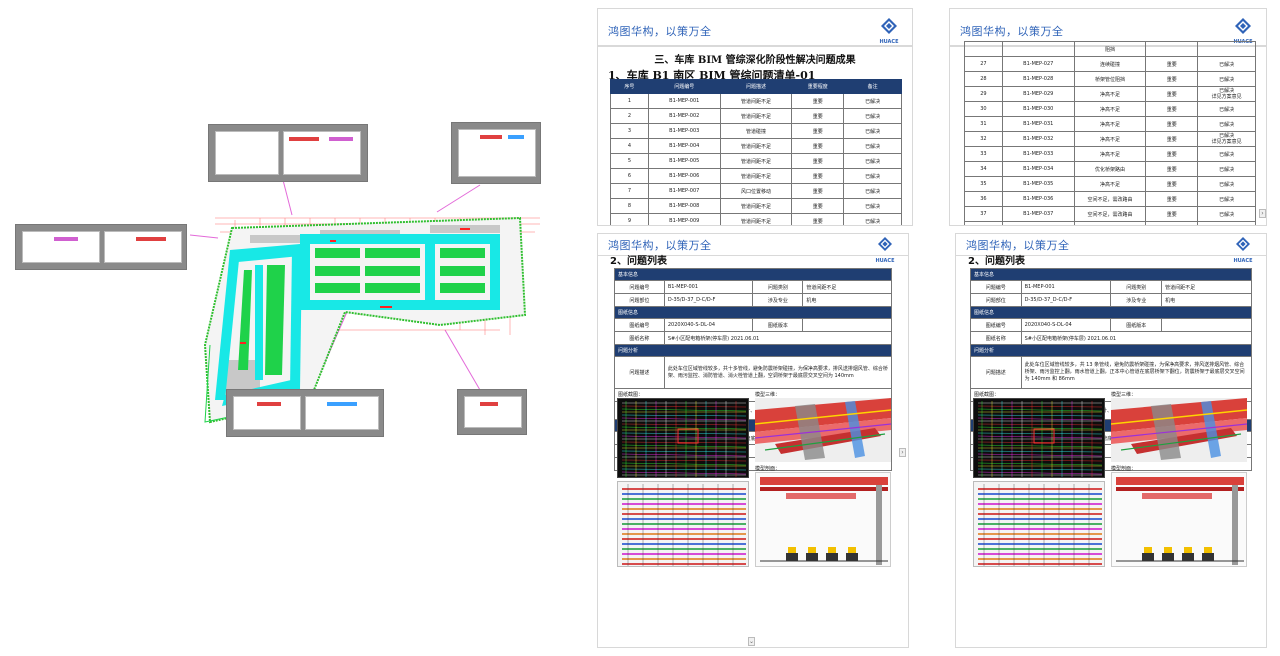 This screenshot has height=656, width=1280. What do you see at coordinates (1038, 139) in the screenshot?
I see `table-cell: B1-MEP-032` at bounding box center [1038, 139].